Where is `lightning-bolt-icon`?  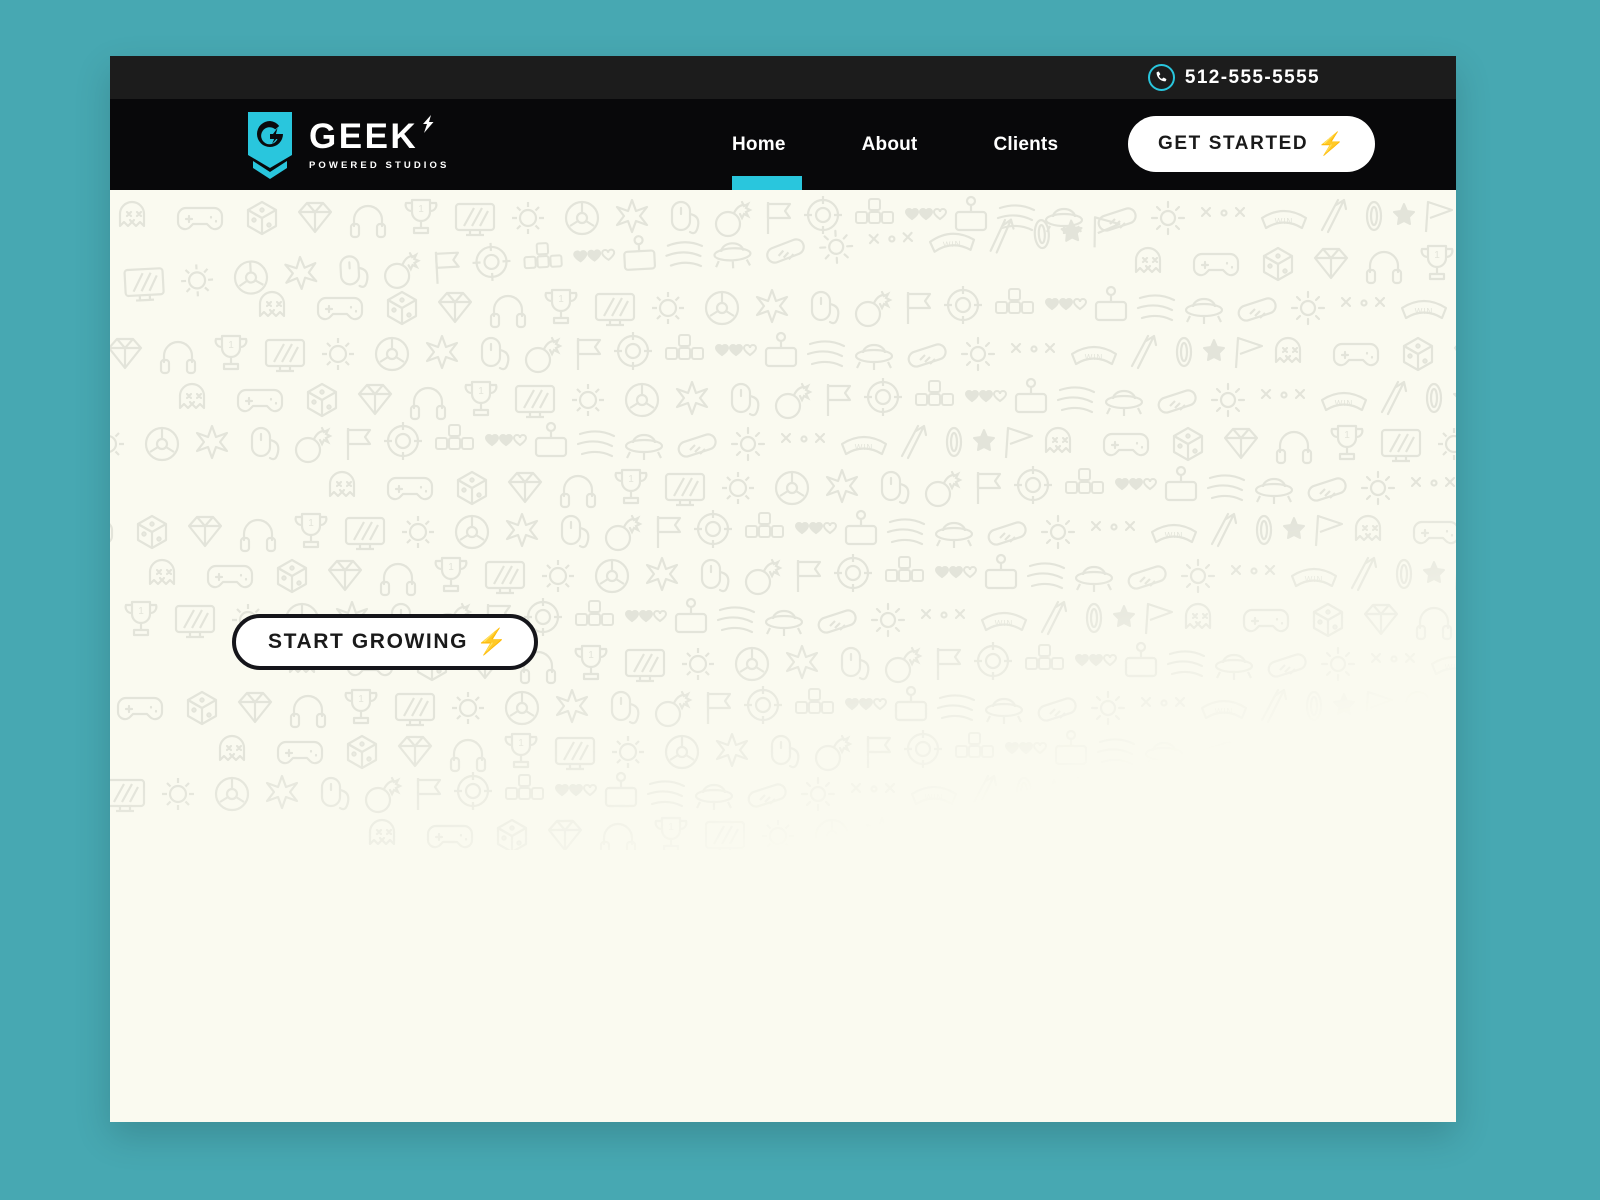 lightning-bolt-icon is located at coordinates (427, 126).